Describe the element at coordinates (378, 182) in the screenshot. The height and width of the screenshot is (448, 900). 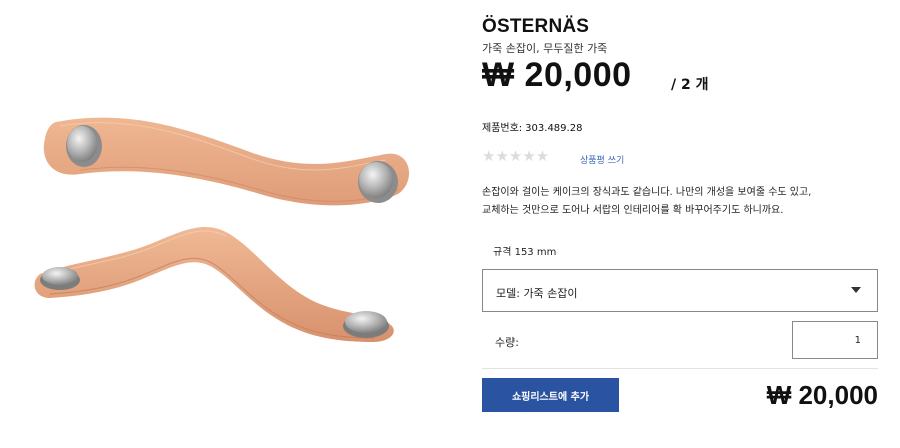
I see `upper-right-knob` at that location.